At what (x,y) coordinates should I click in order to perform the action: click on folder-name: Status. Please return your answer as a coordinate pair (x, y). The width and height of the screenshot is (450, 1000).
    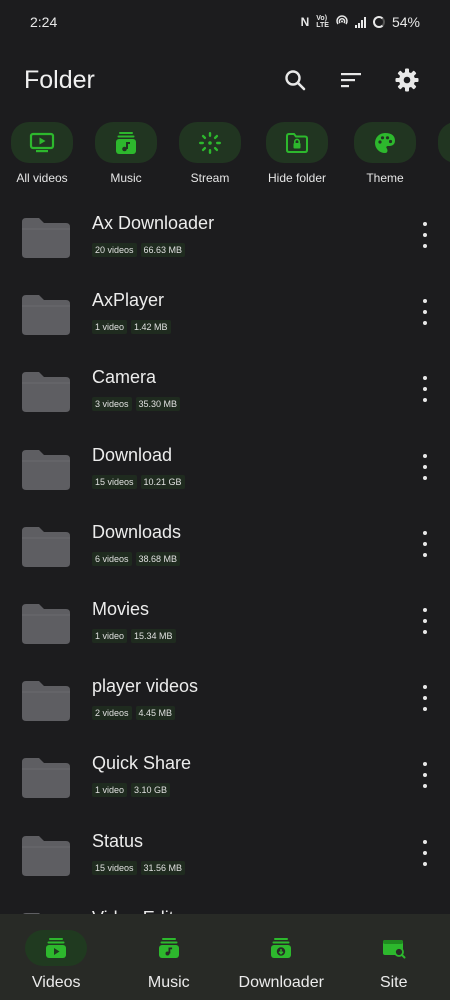
    Looking at the image, I should click on (118, 840).